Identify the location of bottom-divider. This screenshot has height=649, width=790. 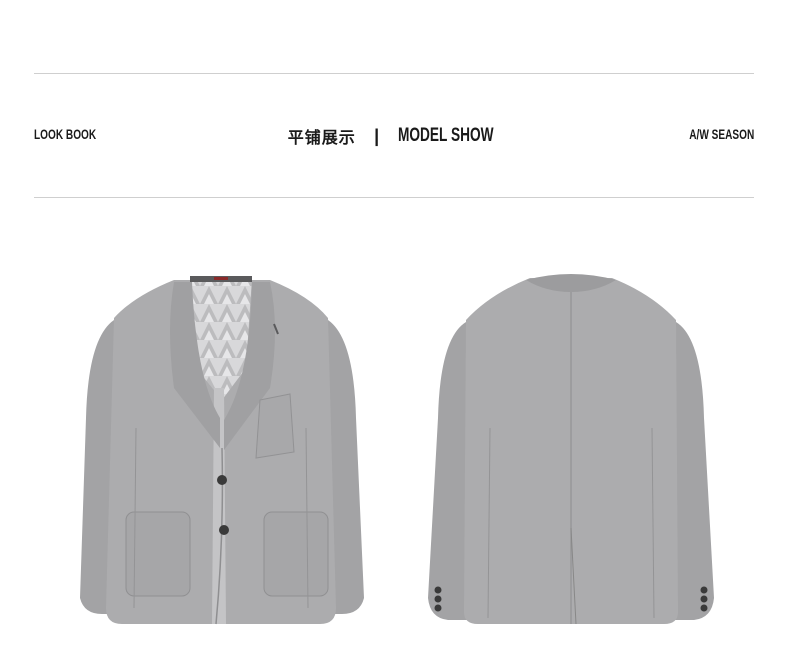
(394, 197).